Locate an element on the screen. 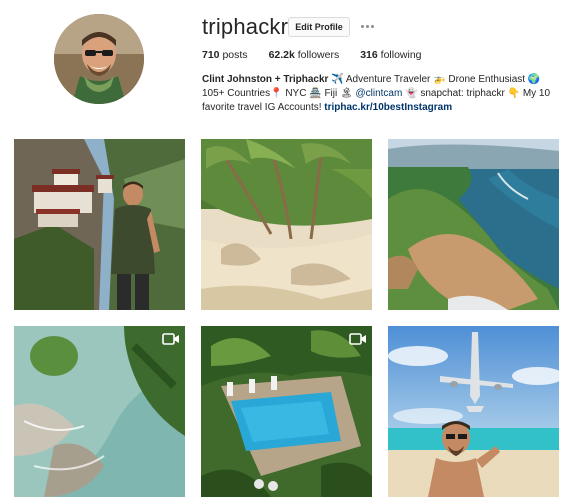 Image resolution: width=570 pixels, height=504 pixels. full-name: Clint Johnston + Triphackr is located at coordinates (265, 79).